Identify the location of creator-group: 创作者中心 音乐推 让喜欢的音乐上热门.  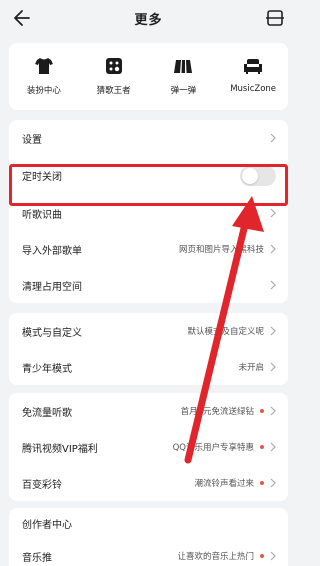
(148, 537).